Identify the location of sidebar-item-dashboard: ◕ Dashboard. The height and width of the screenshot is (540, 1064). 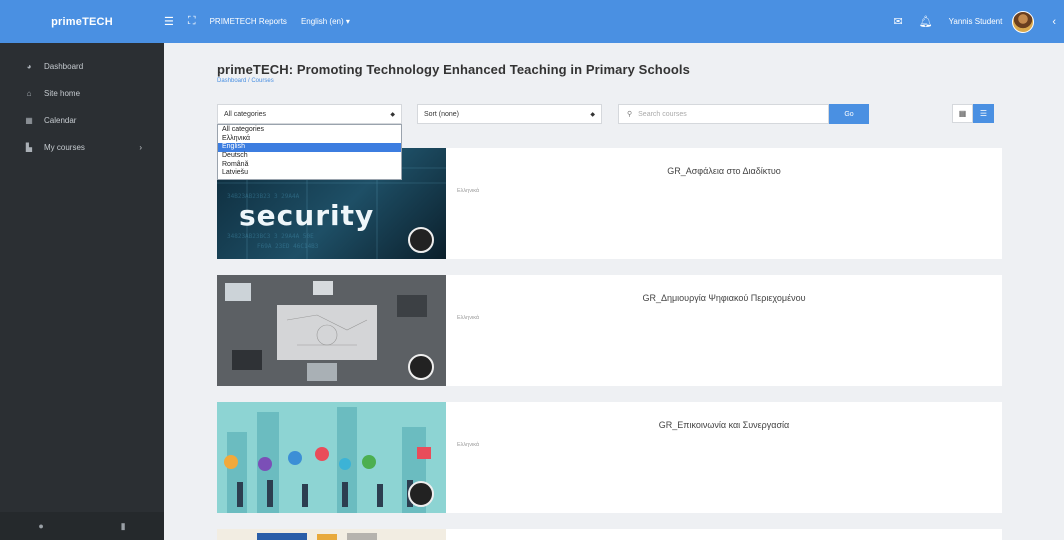
(82, 66).